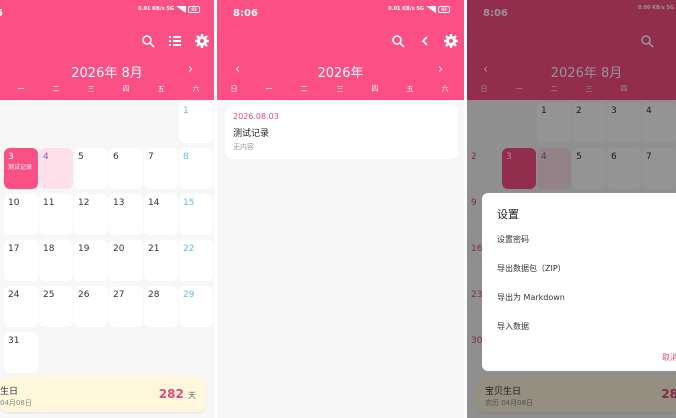 This screenshot has width=676, height=418. Describe the element at coordinates (196, 260) in the screenshot. I see `day-cell: 22` at that location.